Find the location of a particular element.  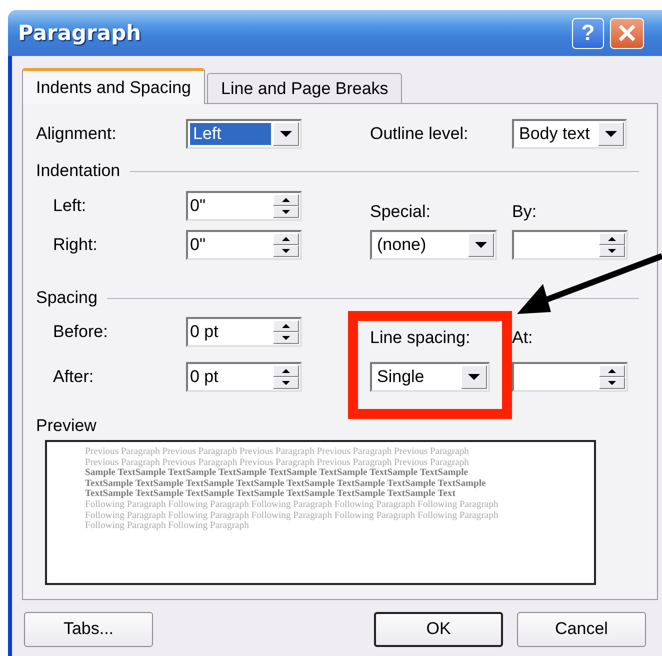

preview-text: Sample TextSample TextSample TextSample TextSample TextSample TextSample TextSample is located at coordinates (276, 473).